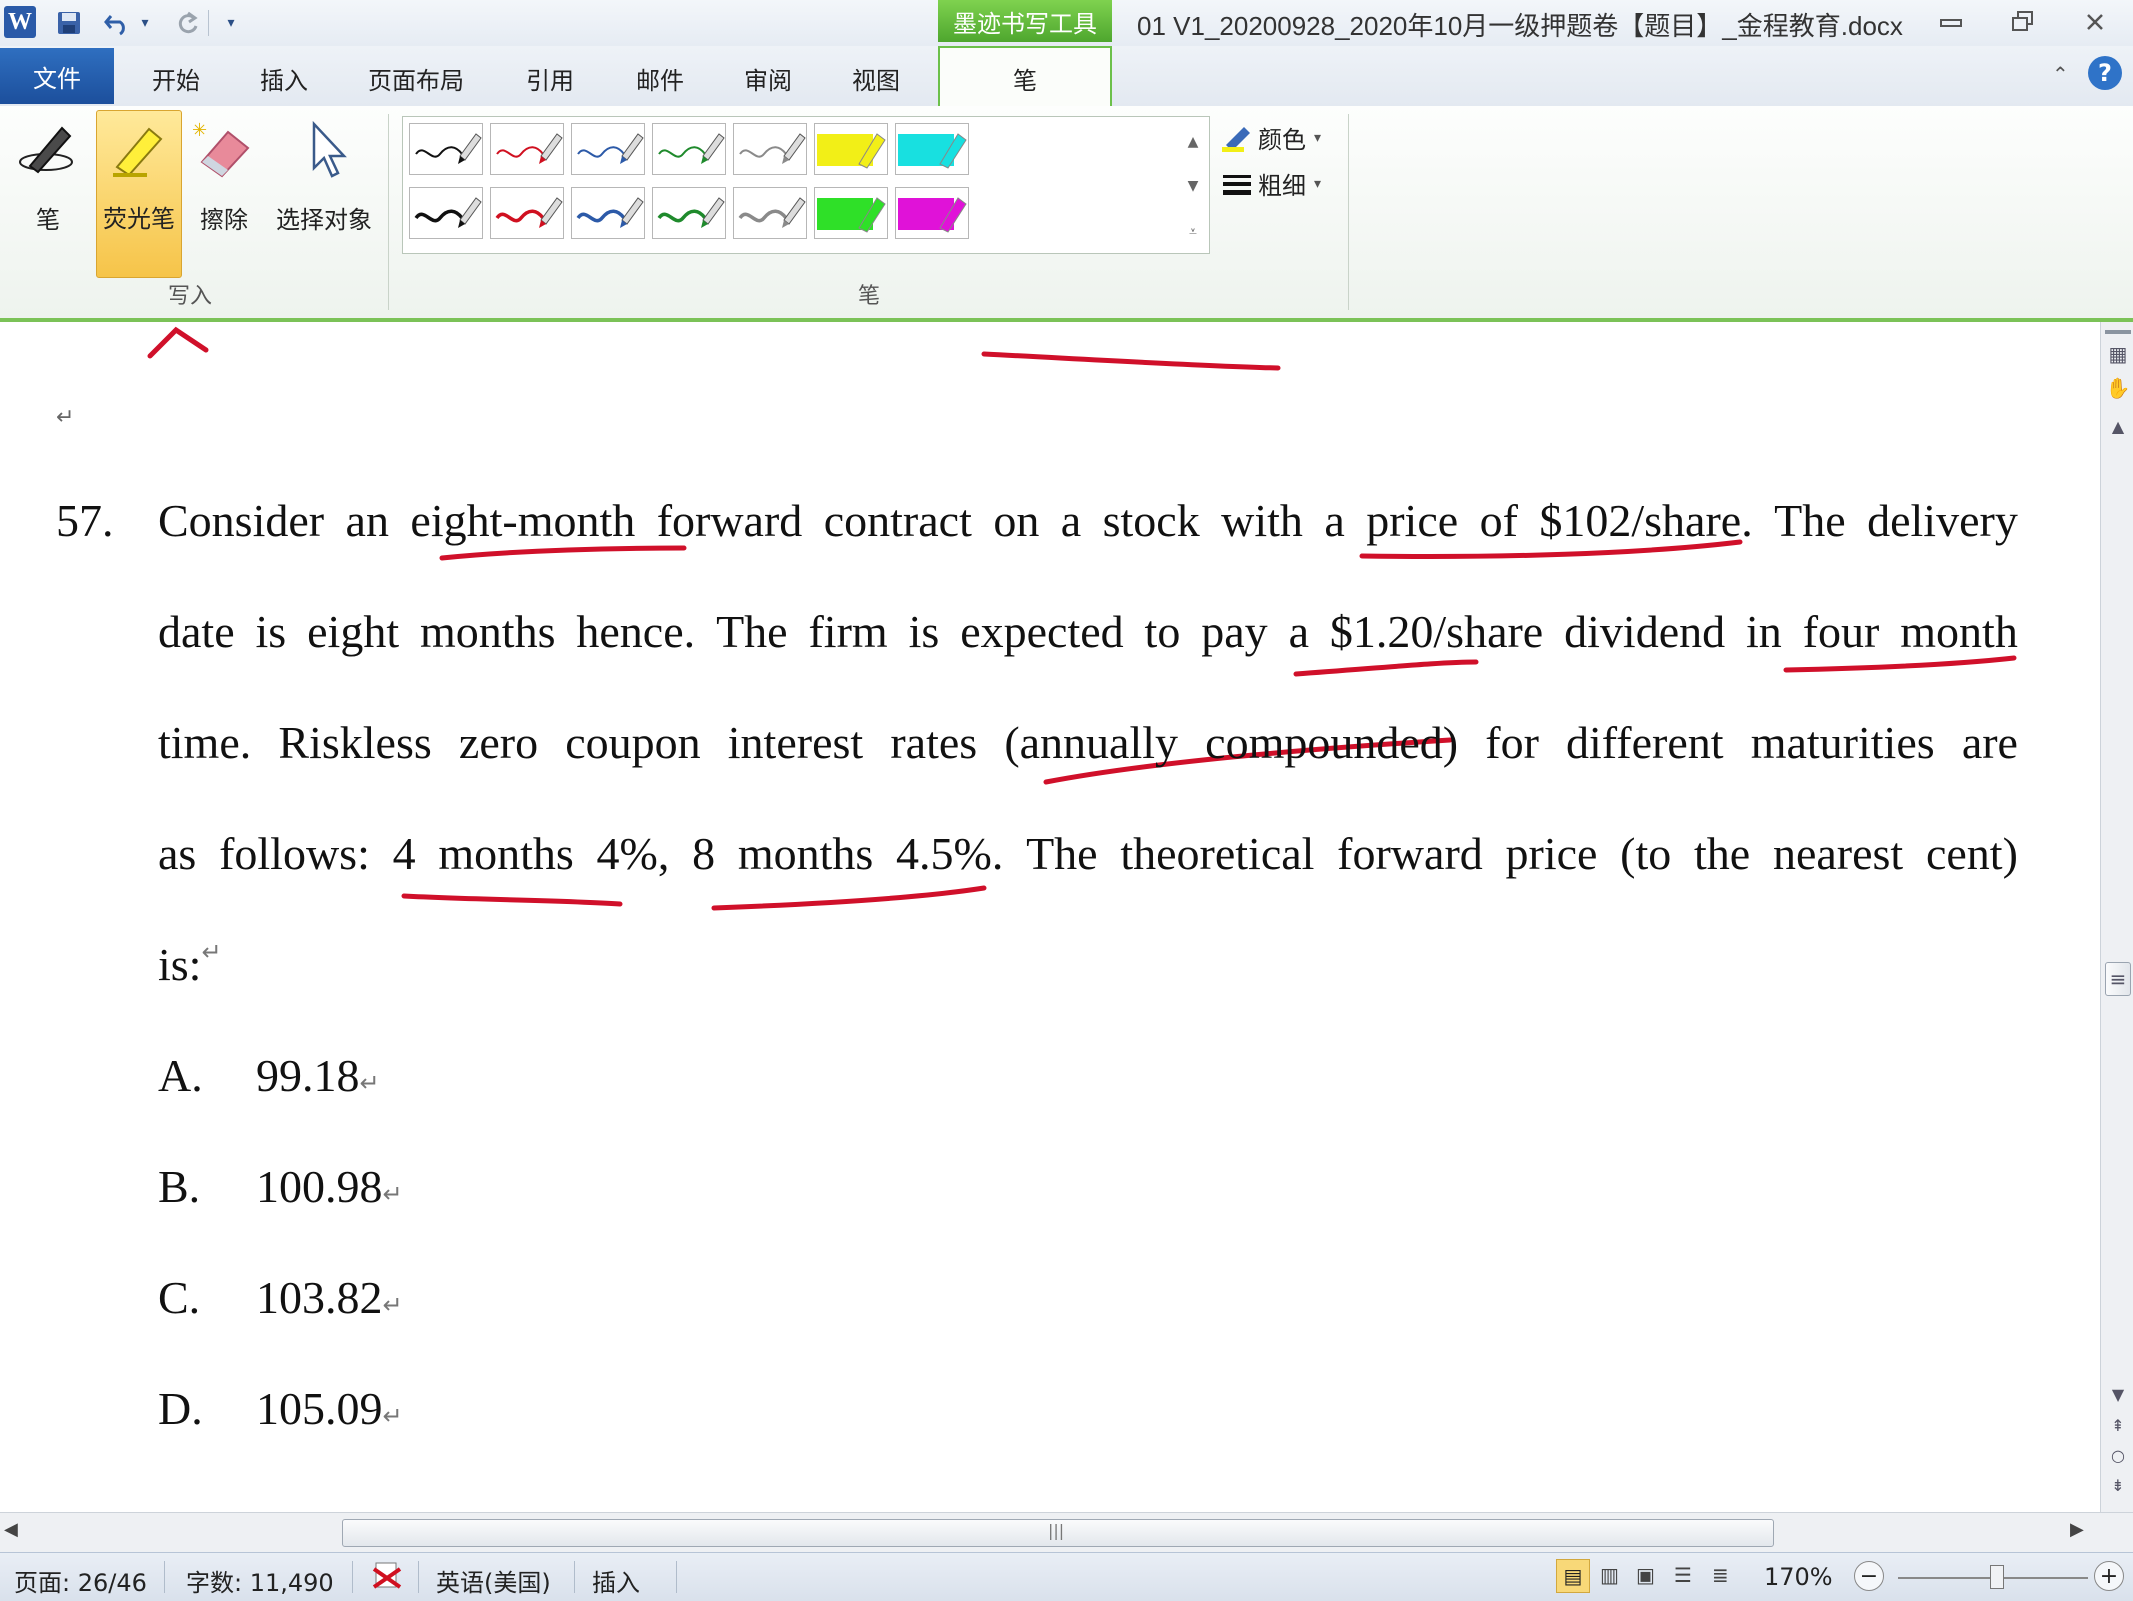 The image size is (2133, 1601). I want to click on pen-color-button: 颜色 ▾, so click(1270, 137).